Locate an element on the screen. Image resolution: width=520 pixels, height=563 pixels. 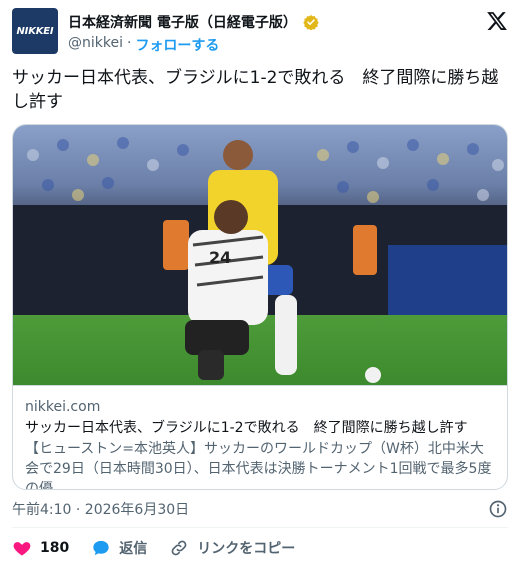
action-bar: 180 返信 リンクをコピー is located at coordinates (260, 548).